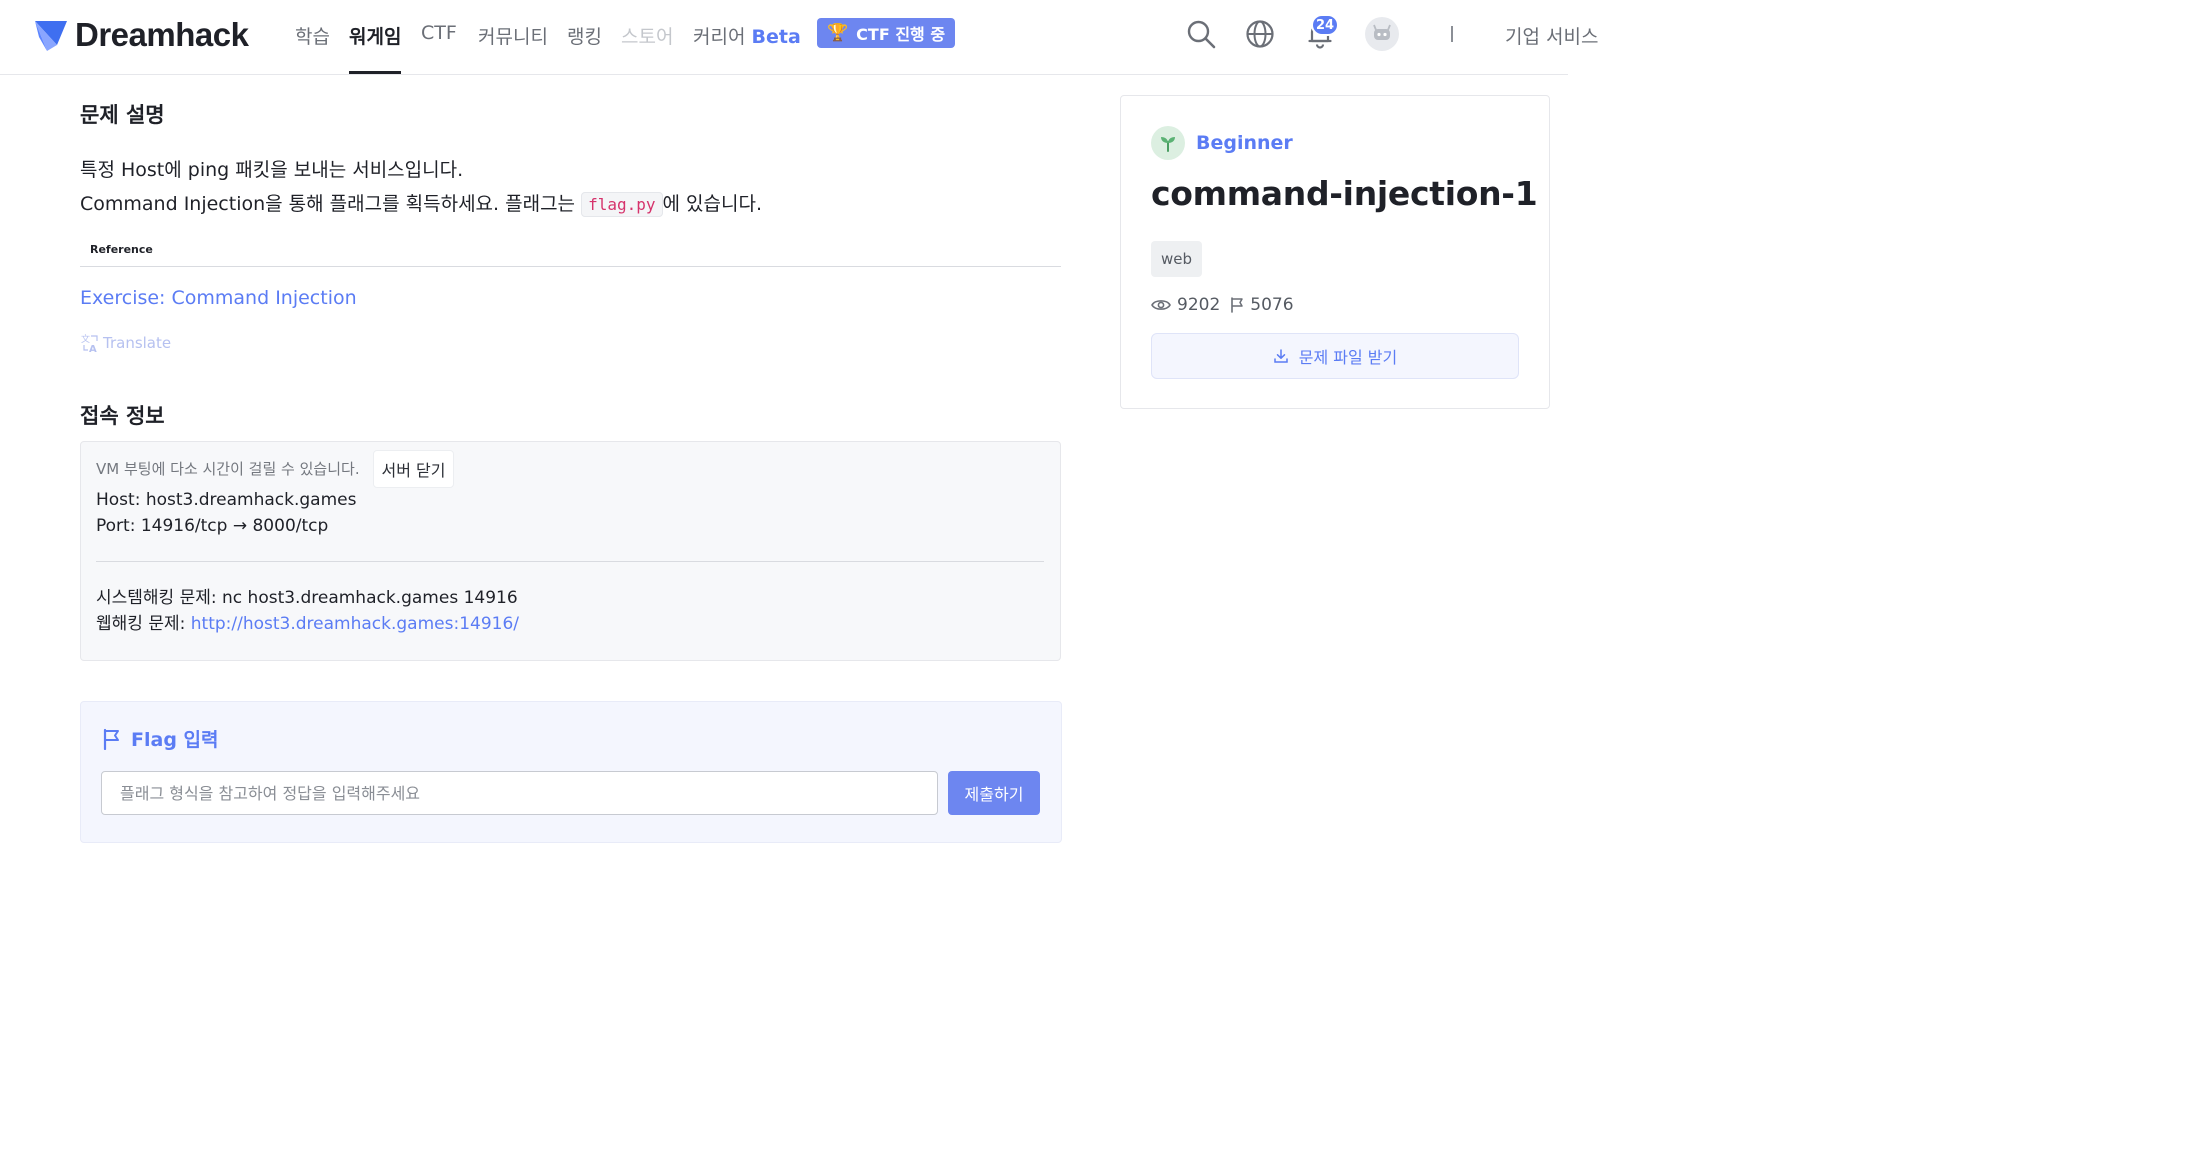  Describe the element at coordinates (226, 500) in the screenshot. I see `host-info: Host: host3.dreamhack.games` at that location.